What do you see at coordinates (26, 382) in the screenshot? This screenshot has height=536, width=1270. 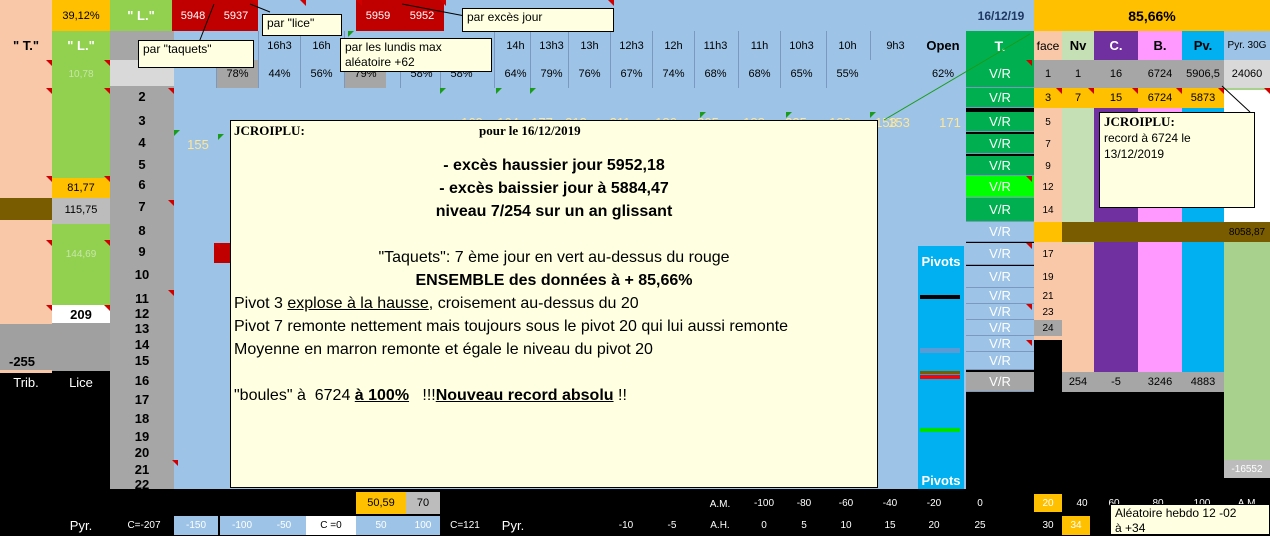 I see `trib-label: Trib.` at bounding box center [26, 382].